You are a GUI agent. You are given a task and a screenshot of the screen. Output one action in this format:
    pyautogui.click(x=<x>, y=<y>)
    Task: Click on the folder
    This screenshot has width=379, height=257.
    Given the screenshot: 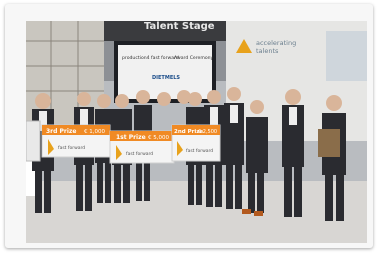 What is the action you would take?
    pyautogui.click(x=329, y=143)
    